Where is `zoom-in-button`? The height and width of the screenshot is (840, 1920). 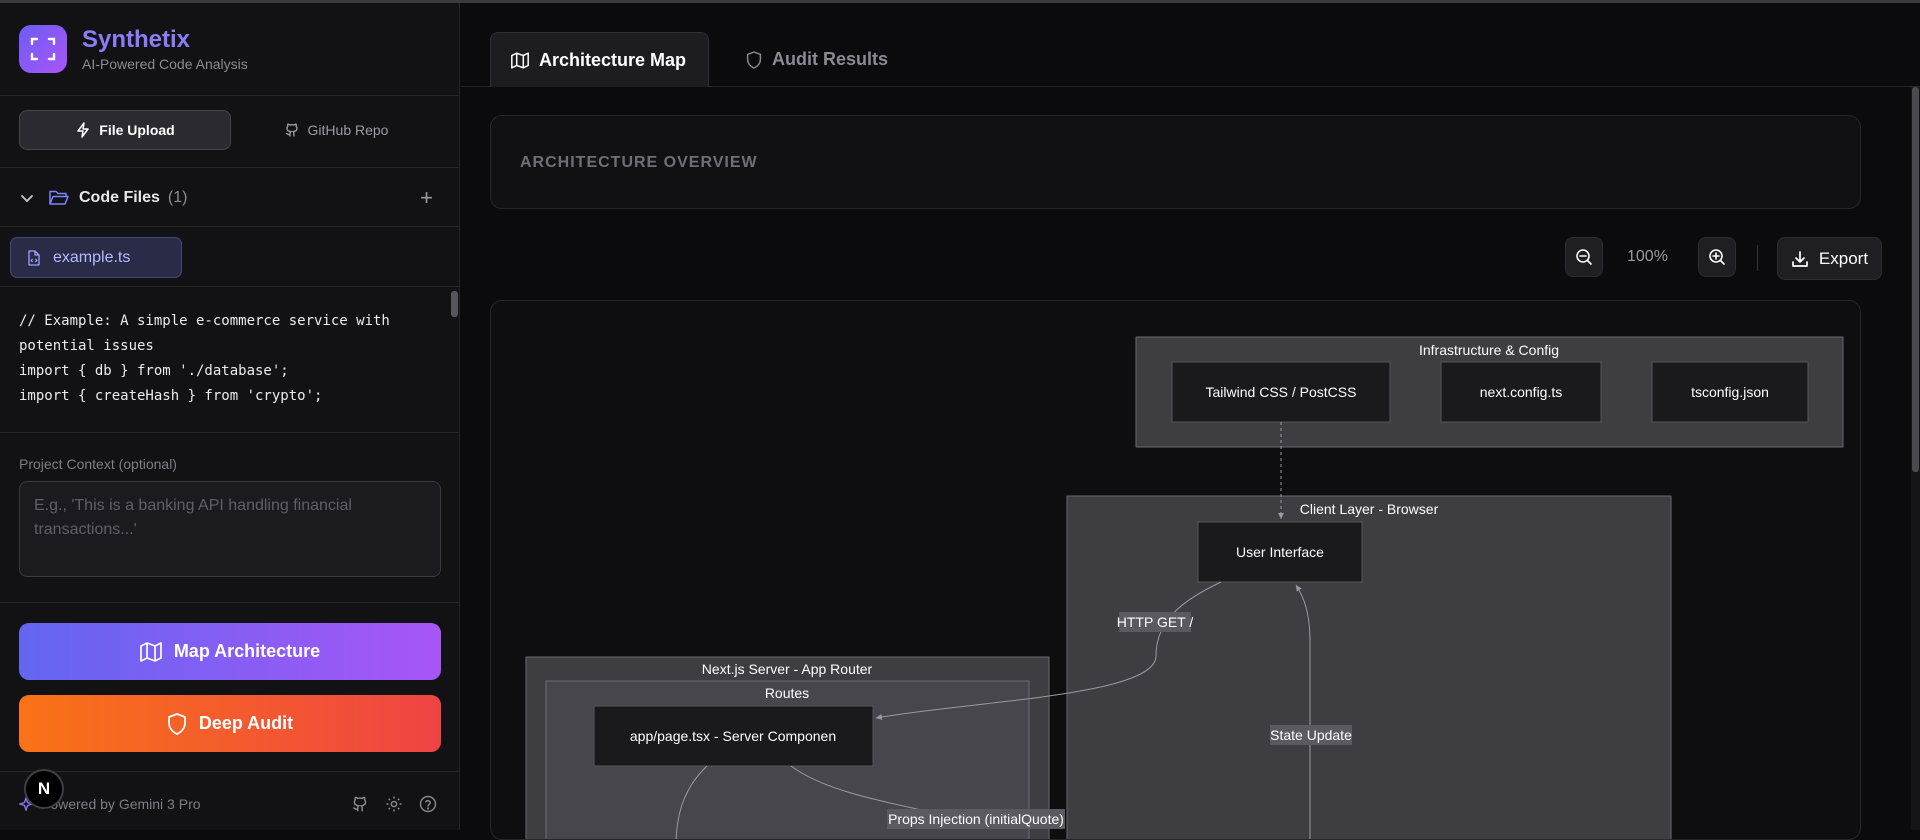
zoom-in-button is located at coordinates (1717, 257).